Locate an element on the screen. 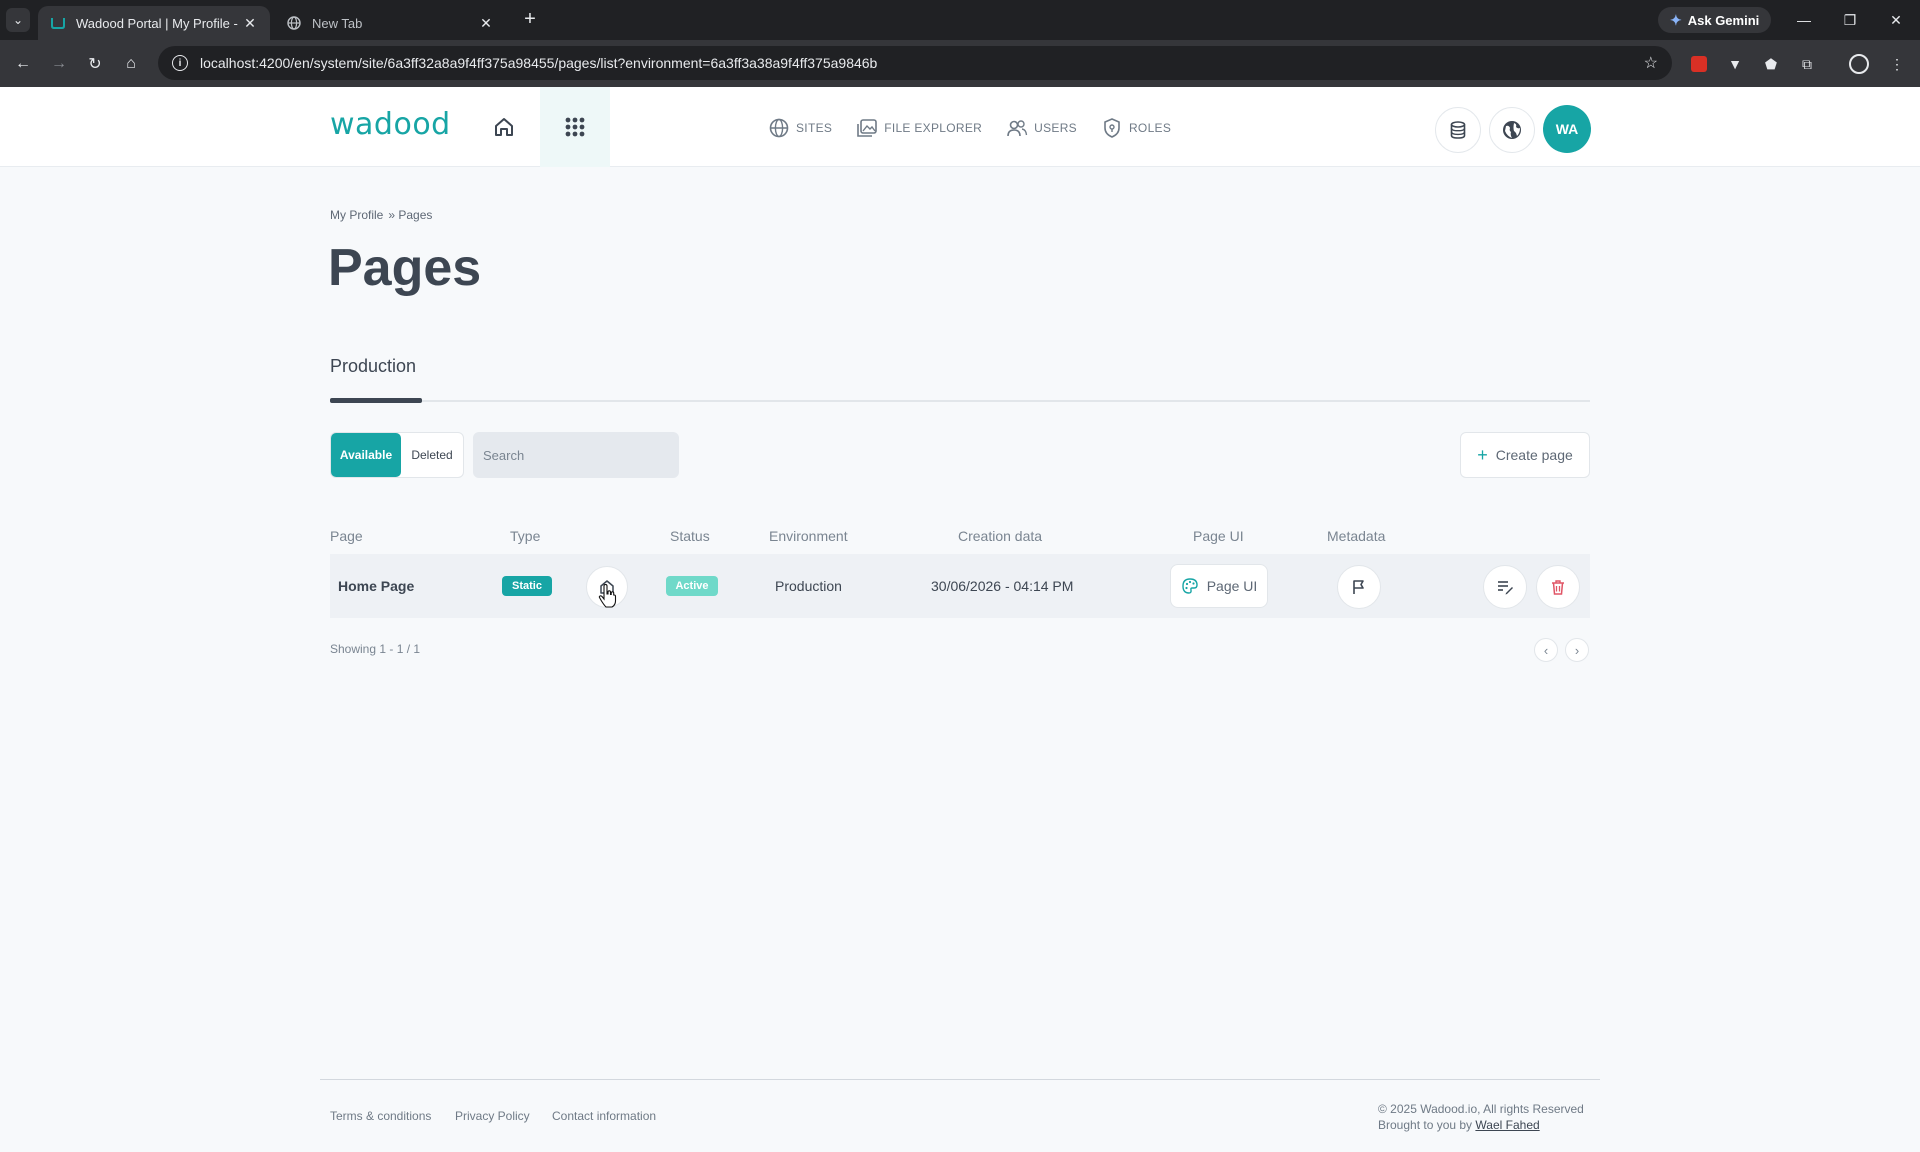 Image resolution: width=1920 pixels, height=1152 pixels. page-ui-button: Page UI is located at coordinates (1219, 586).